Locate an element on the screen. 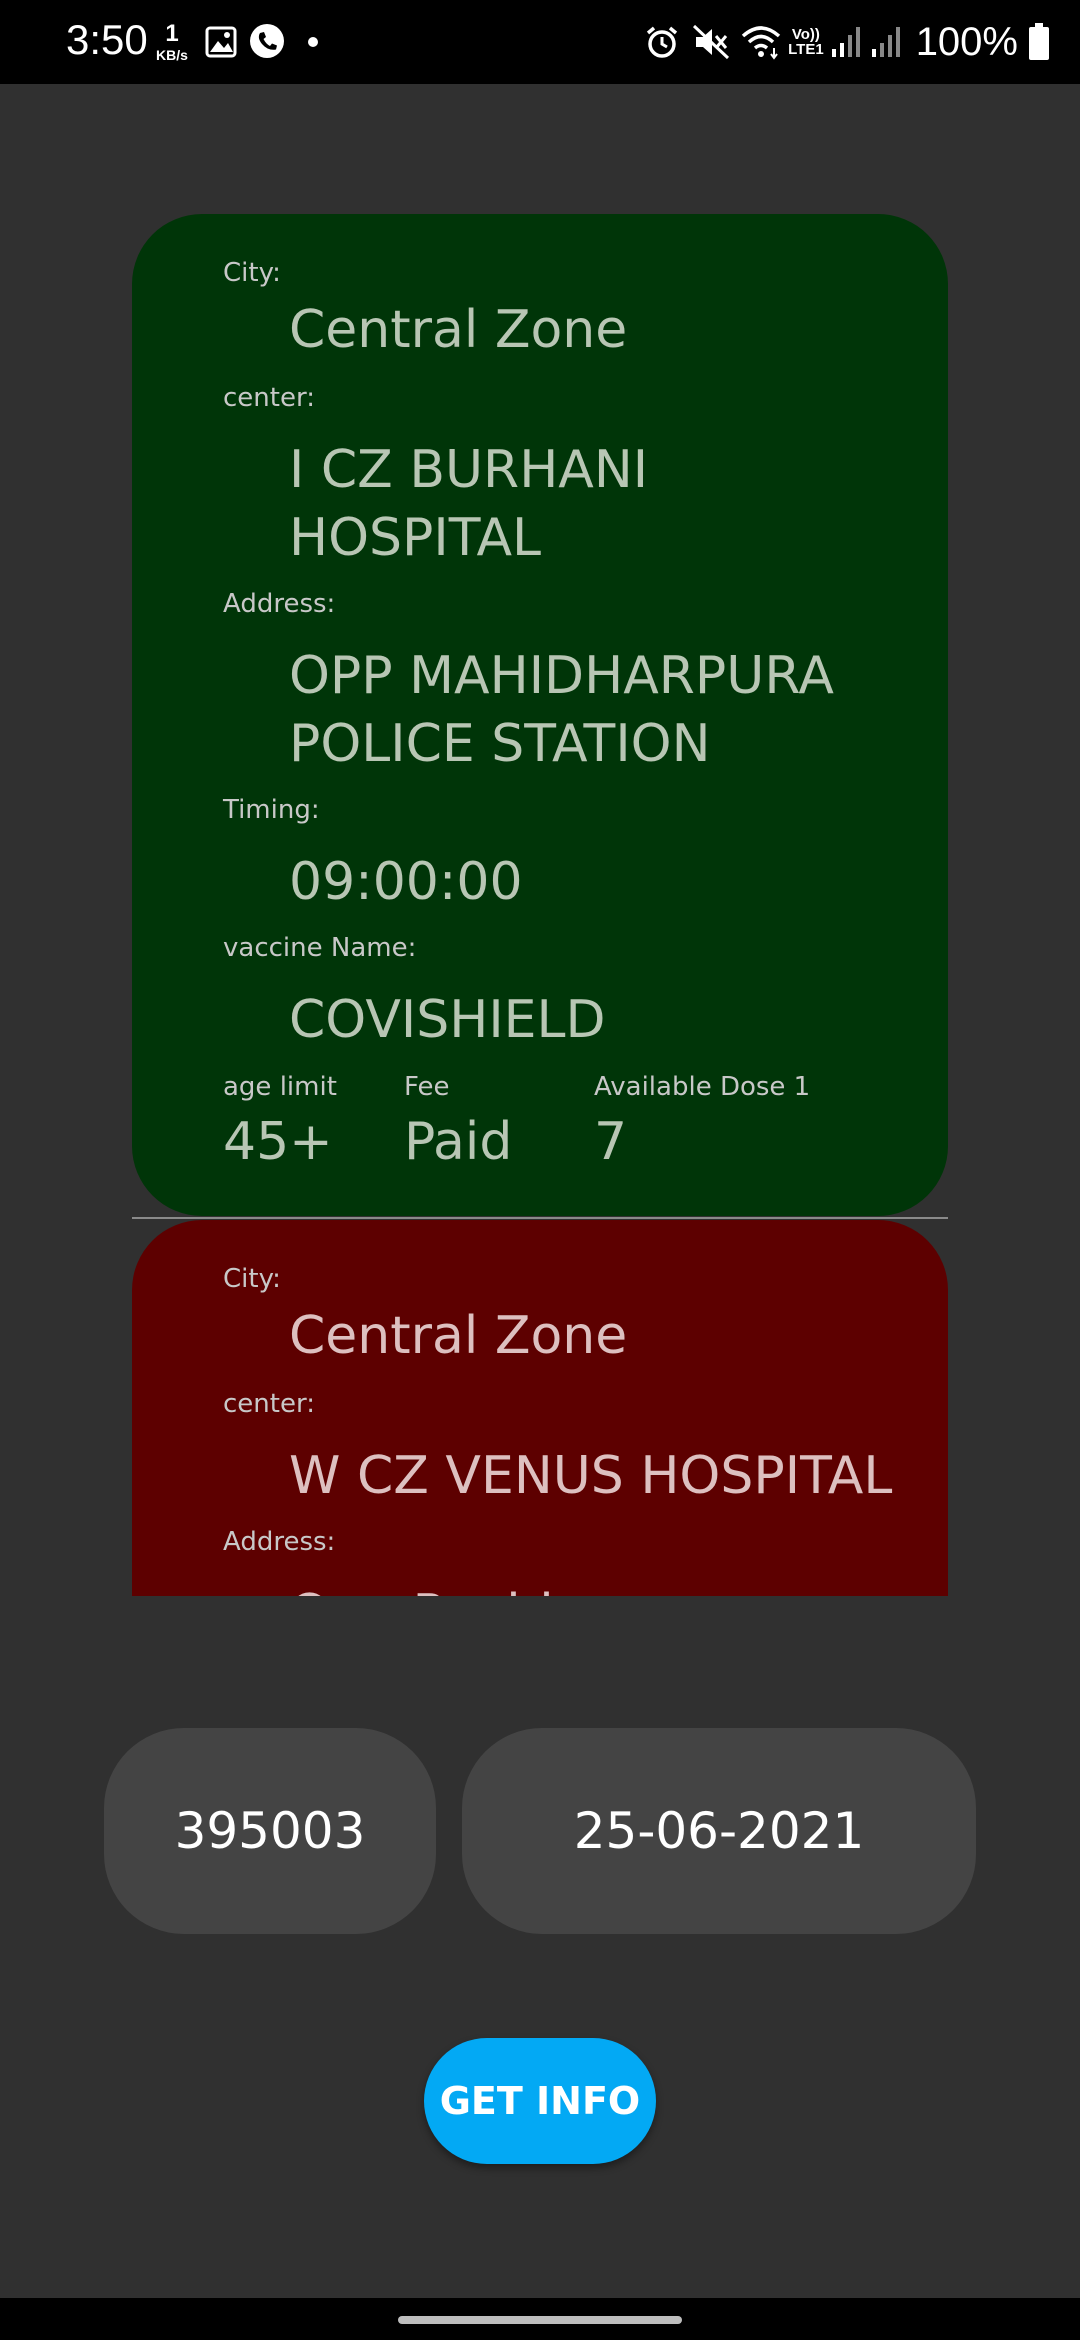 The image size is (1080, 2340). age-limit-value: 45+ is located at coordinates (278, 1142).